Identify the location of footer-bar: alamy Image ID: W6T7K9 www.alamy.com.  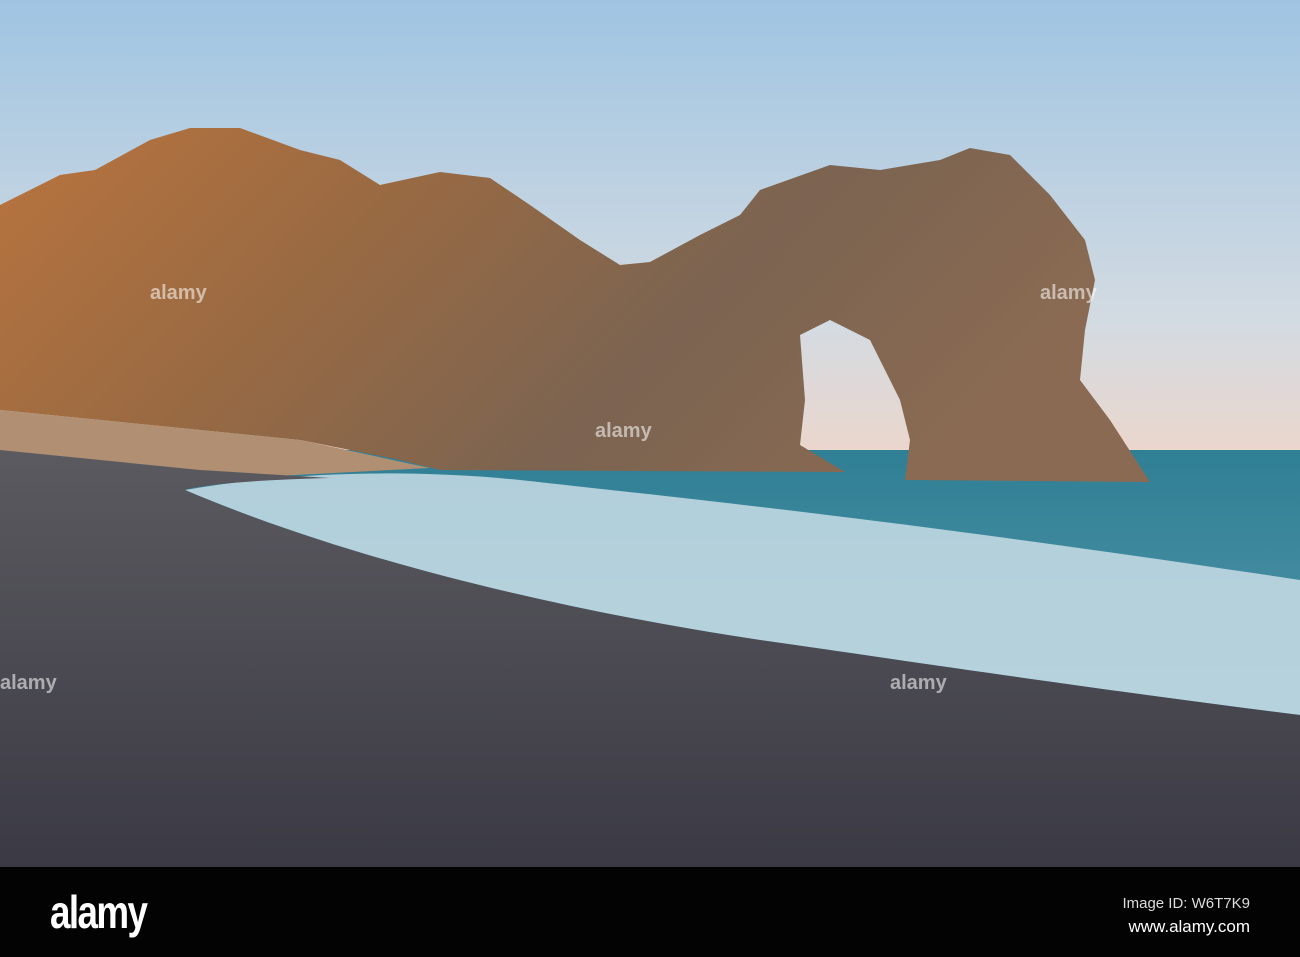
(650, 912).